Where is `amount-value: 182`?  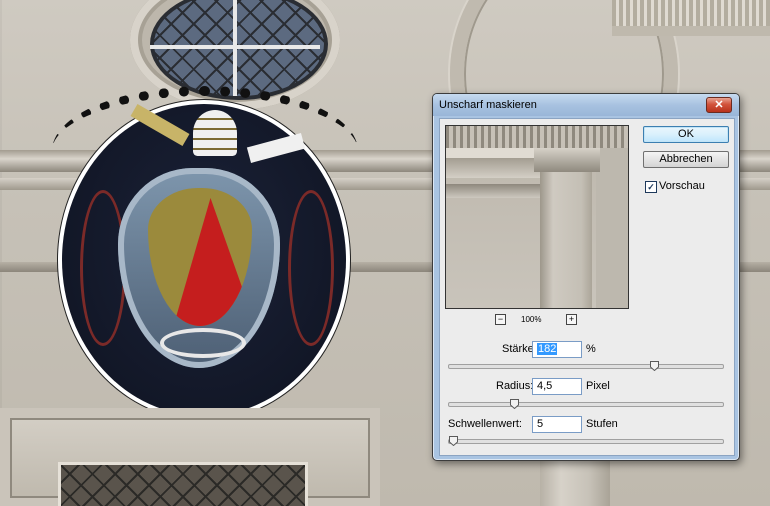
amount-value: 182 is located at coordinates (547, 349).